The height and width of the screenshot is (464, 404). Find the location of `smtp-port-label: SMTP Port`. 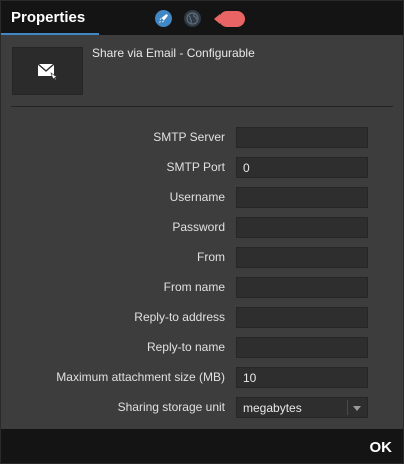

smtp-port-label: SMTP Port is located at coordinates (195, 167).